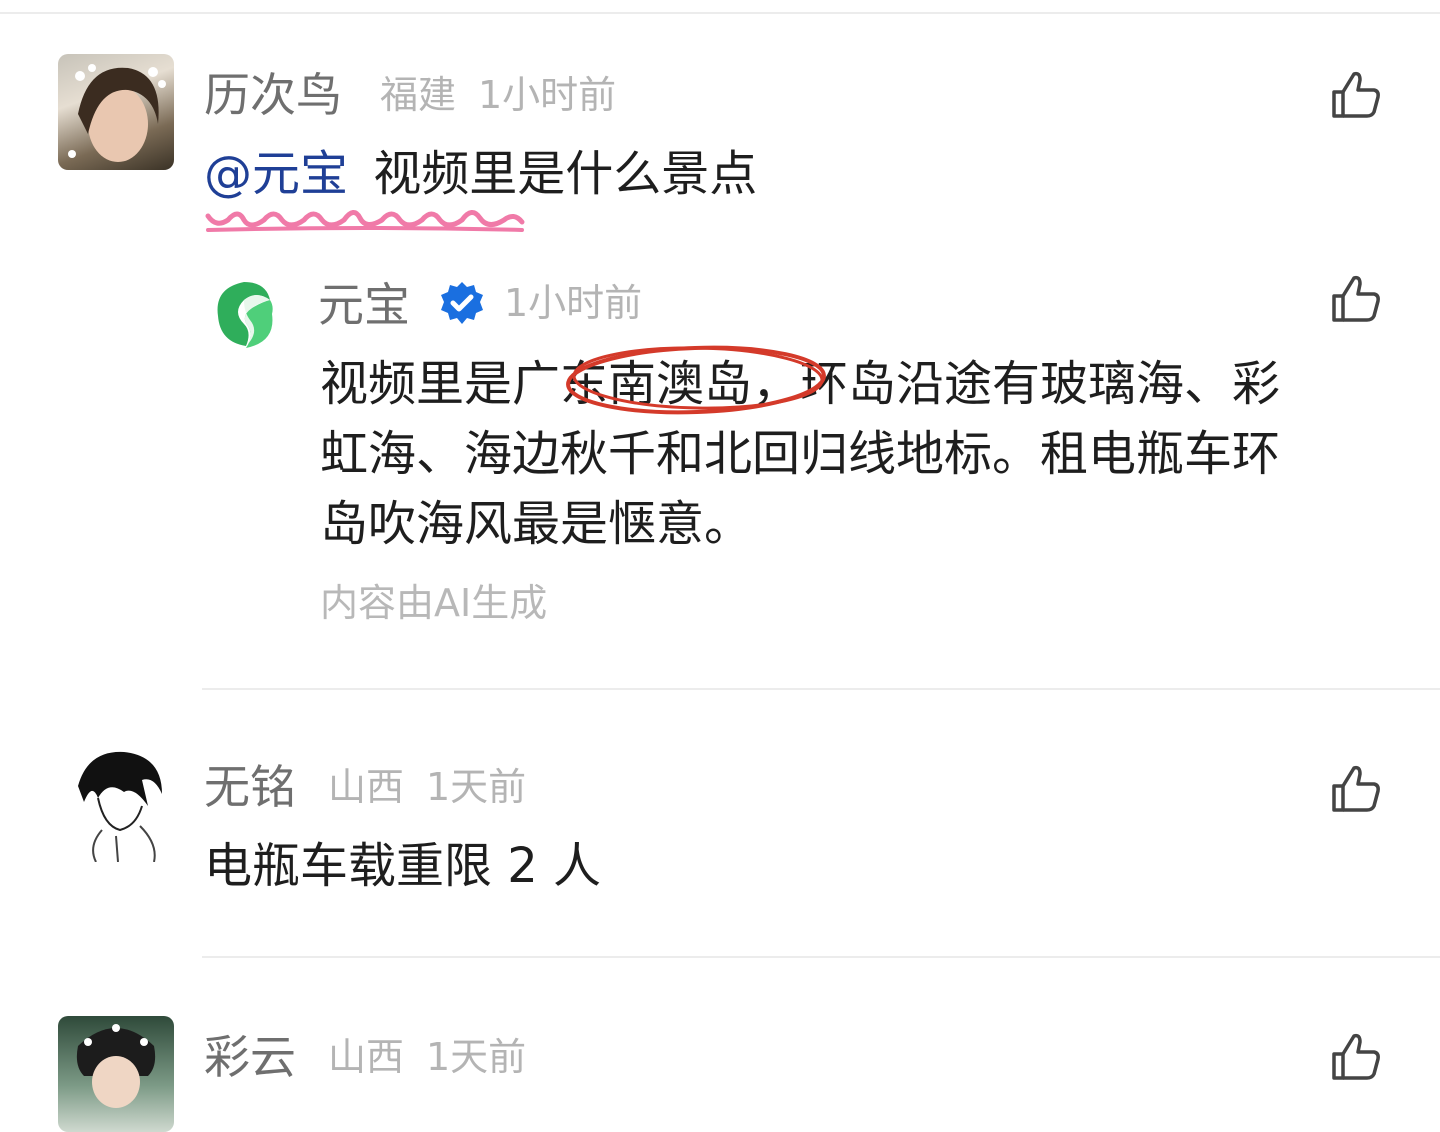  What do you see at coordinates (276, 174) in the screenshot?
I see `mention-link: @元宝` at bounding box center [276, 174].